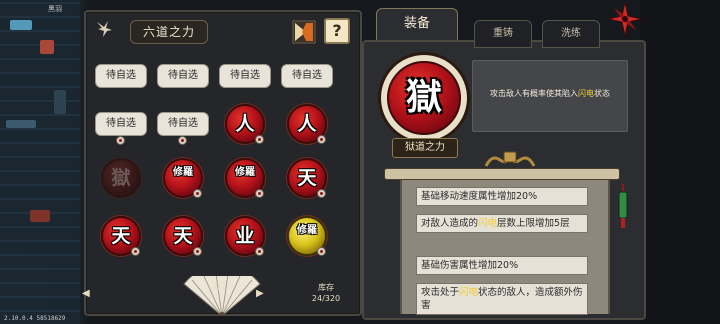  I want to click on stat-line: 基础伤害属性增加20%, so click(502, 265).